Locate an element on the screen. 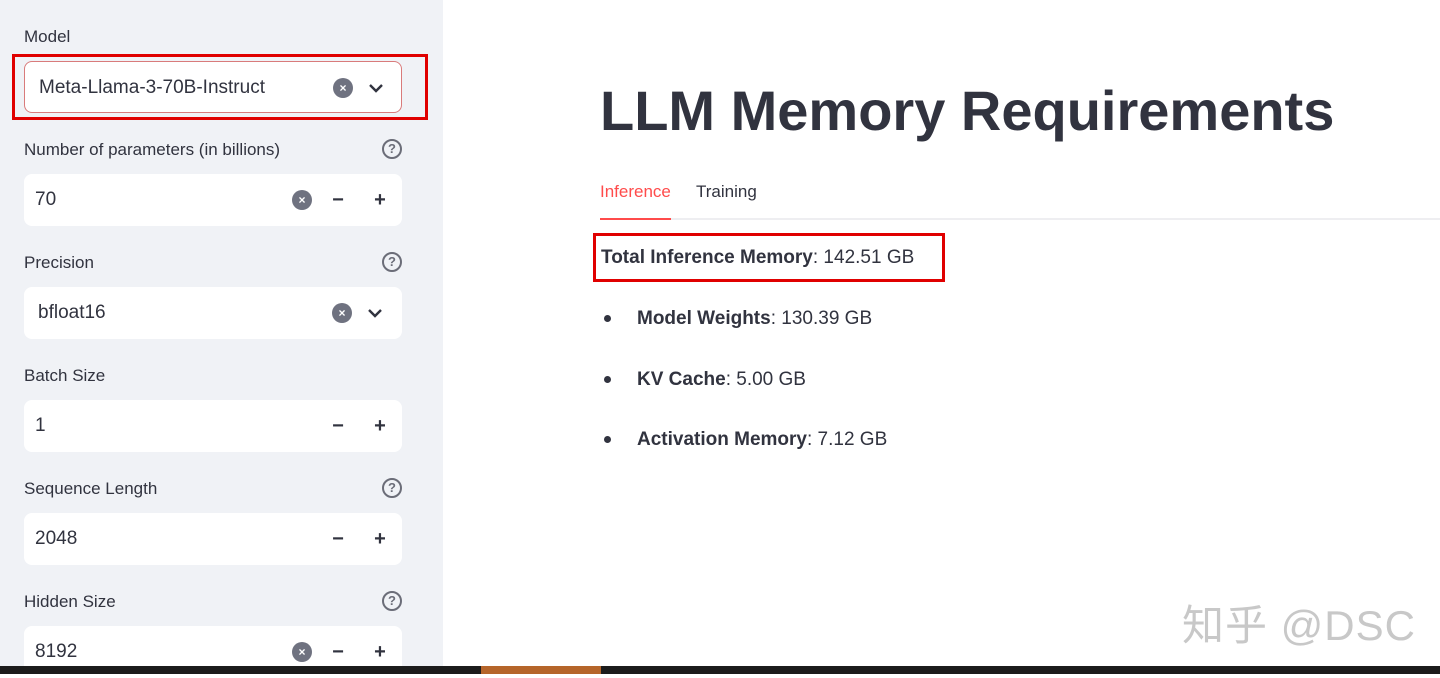 The height and width of the screenshot is (678, 1440). parameters-label: Number of parameters (in billions) is located at coordinates (152, 149).